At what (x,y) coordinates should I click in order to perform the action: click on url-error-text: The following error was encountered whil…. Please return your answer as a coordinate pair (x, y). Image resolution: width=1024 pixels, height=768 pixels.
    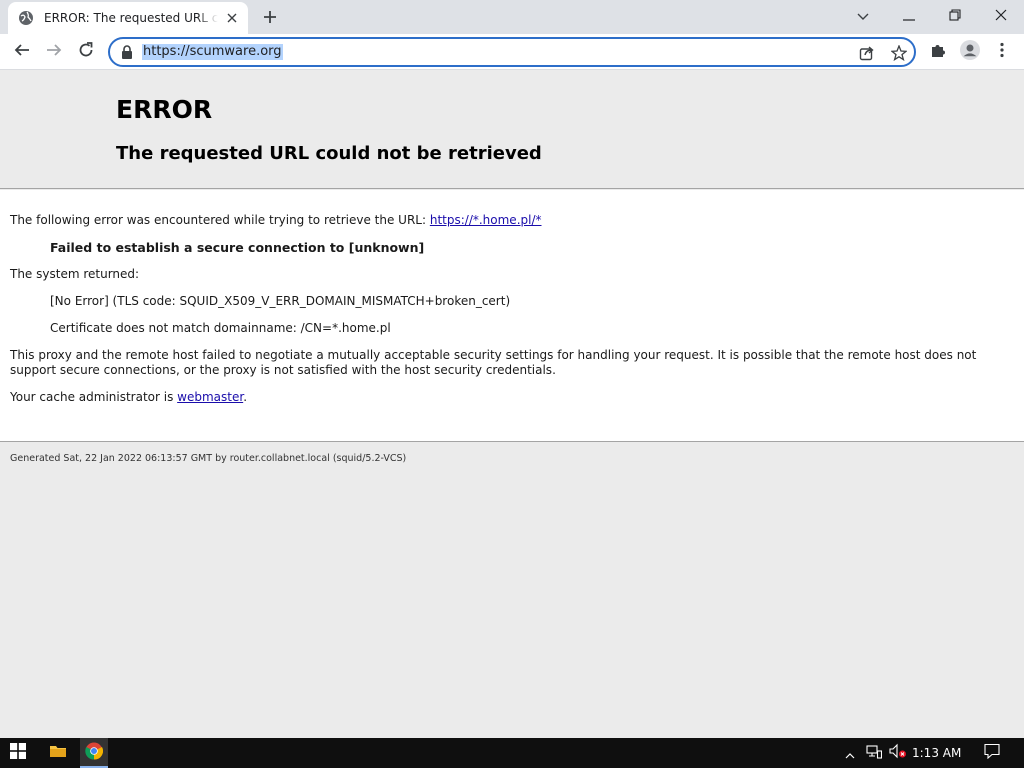
    Looking at the image, I should click on (220, 220).